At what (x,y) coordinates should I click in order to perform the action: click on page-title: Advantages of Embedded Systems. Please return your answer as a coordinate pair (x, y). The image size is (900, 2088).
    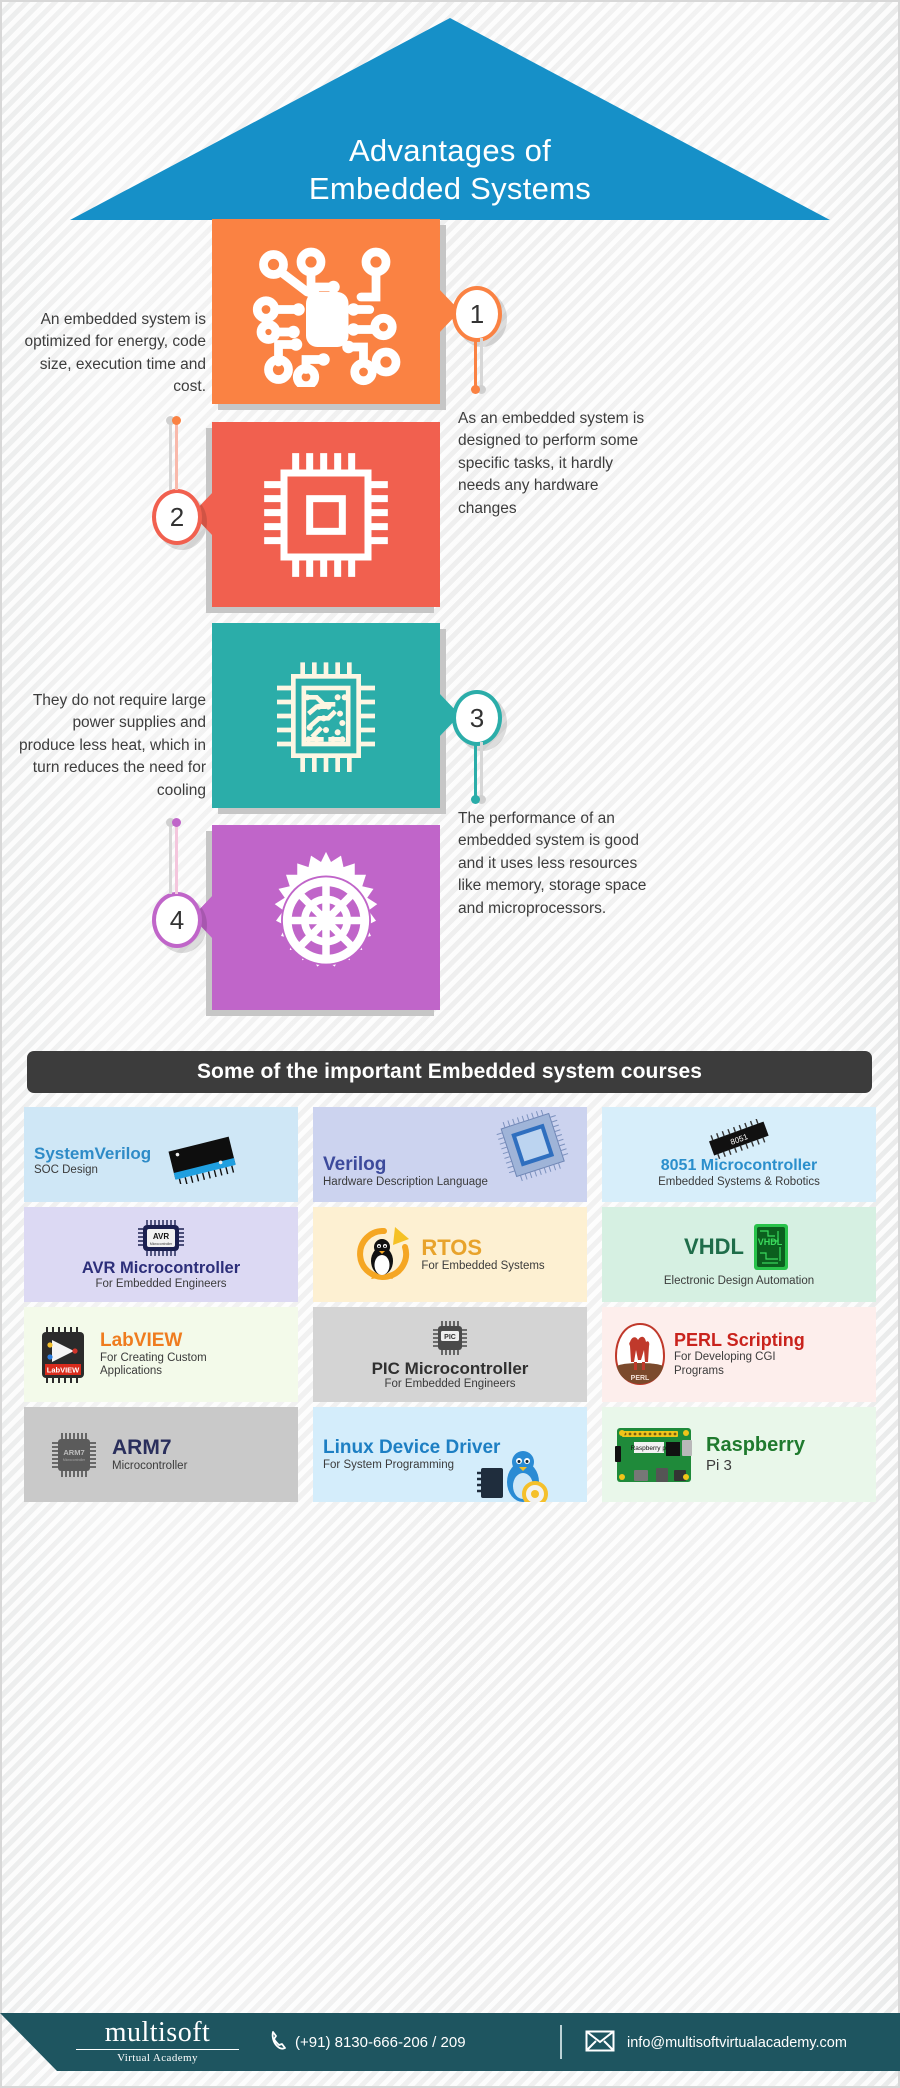
    Looking at the image, I should click on (450, 119).